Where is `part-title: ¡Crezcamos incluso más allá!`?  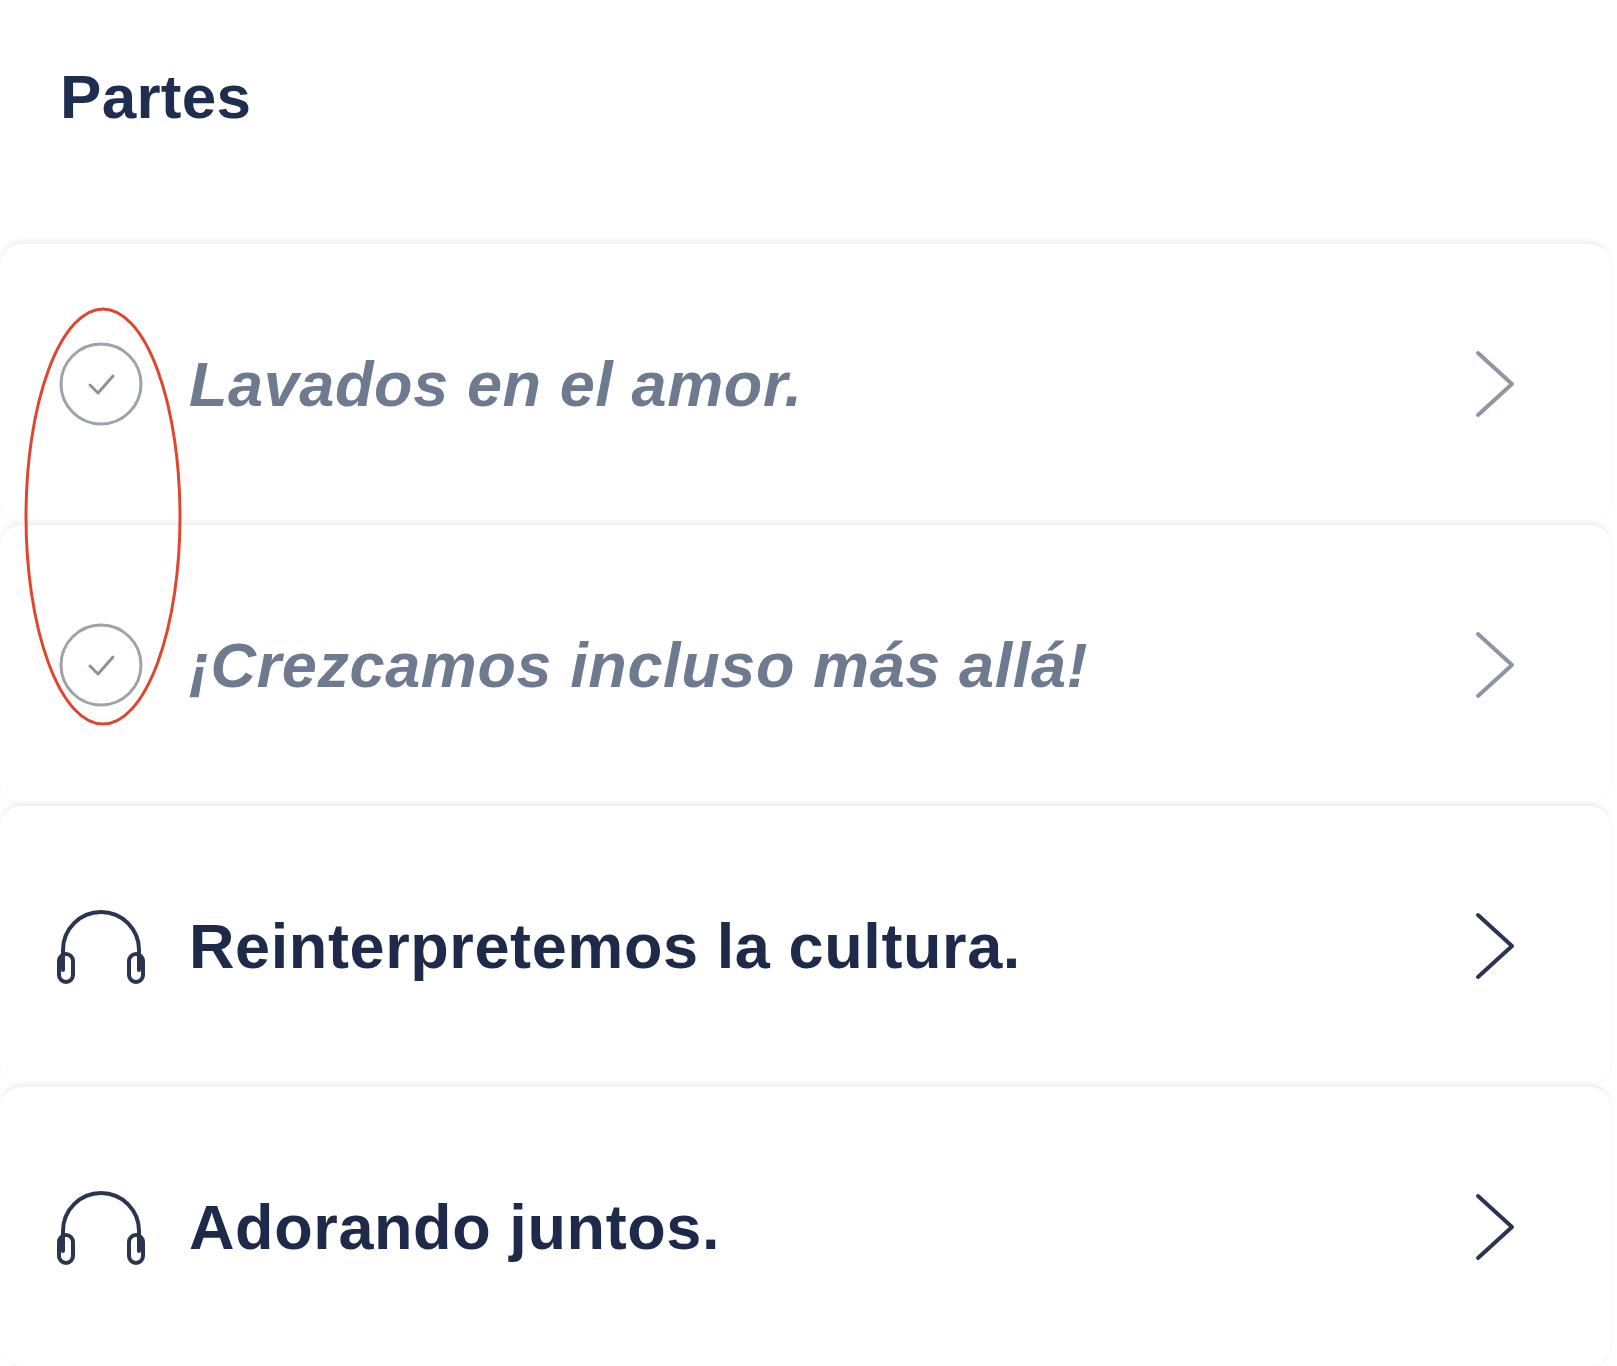 part-title: ¡Crezcamos incluso más allá! is located at coordinates (639, 665).